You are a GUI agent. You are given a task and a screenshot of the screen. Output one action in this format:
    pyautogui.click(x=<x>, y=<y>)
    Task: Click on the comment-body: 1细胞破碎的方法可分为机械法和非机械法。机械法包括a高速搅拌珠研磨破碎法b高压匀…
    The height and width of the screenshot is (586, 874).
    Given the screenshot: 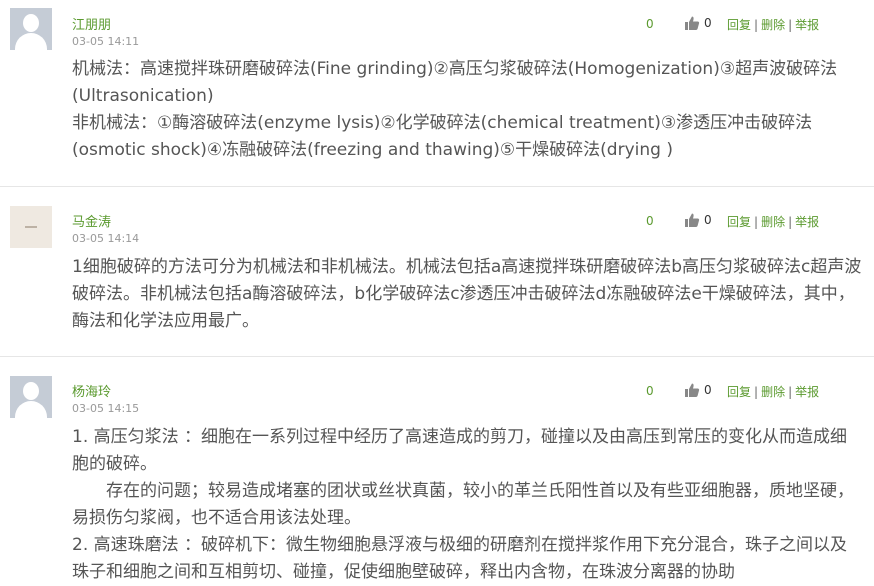 What is the action you would take?
    pyautogui.click(x=467, y=294)
    